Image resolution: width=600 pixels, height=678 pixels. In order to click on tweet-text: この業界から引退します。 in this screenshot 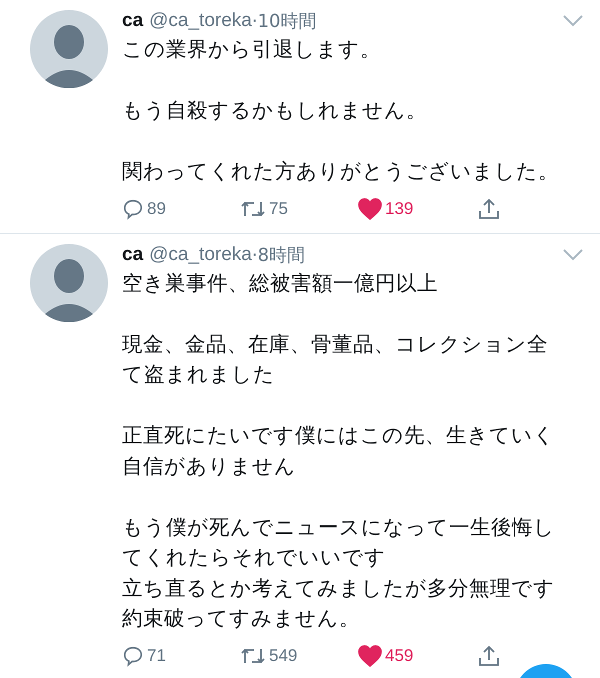, I will do `click(252, 49)`.